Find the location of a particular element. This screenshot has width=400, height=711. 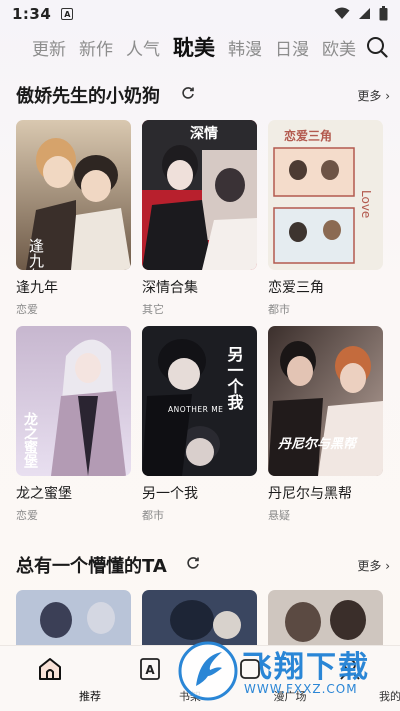

comic-genre: 悬疑 is located at coordinates (279, 515).